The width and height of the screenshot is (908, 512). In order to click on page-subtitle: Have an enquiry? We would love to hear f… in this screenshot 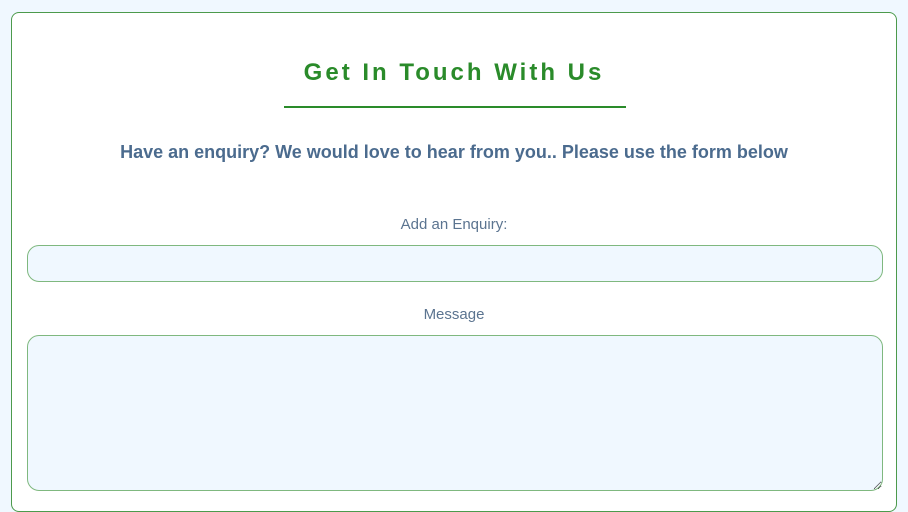, I will do `click(454, 152)`.